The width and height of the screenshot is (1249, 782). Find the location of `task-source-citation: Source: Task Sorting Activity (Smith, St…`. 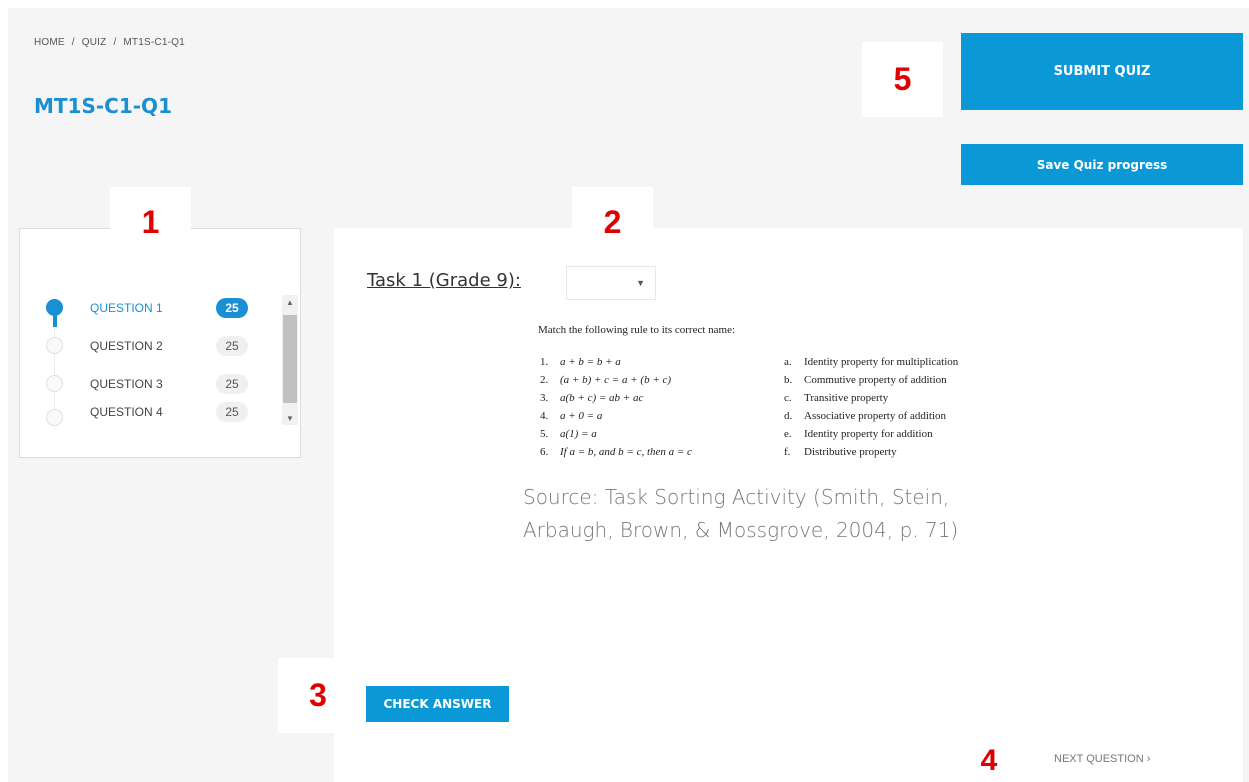

task-source-citation: Source: Task Sorting Activity (Smith, St… is located at coordinates (741, 513).